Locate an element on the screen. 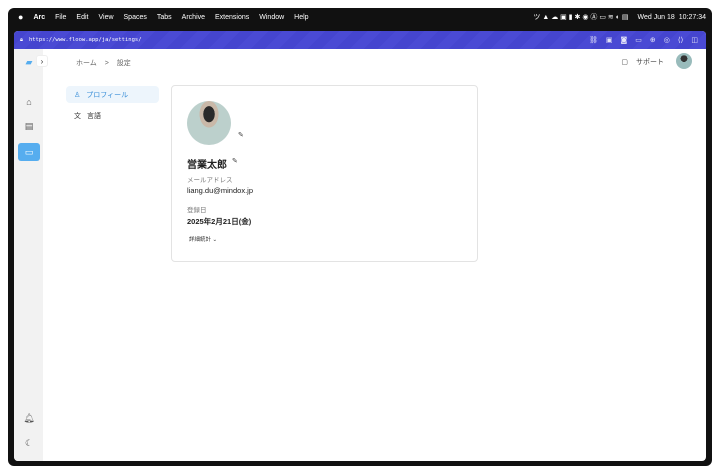 The height and width of the screenshot is (473, 720). registration-label: 登録日 is located at coordinates (197, 210).